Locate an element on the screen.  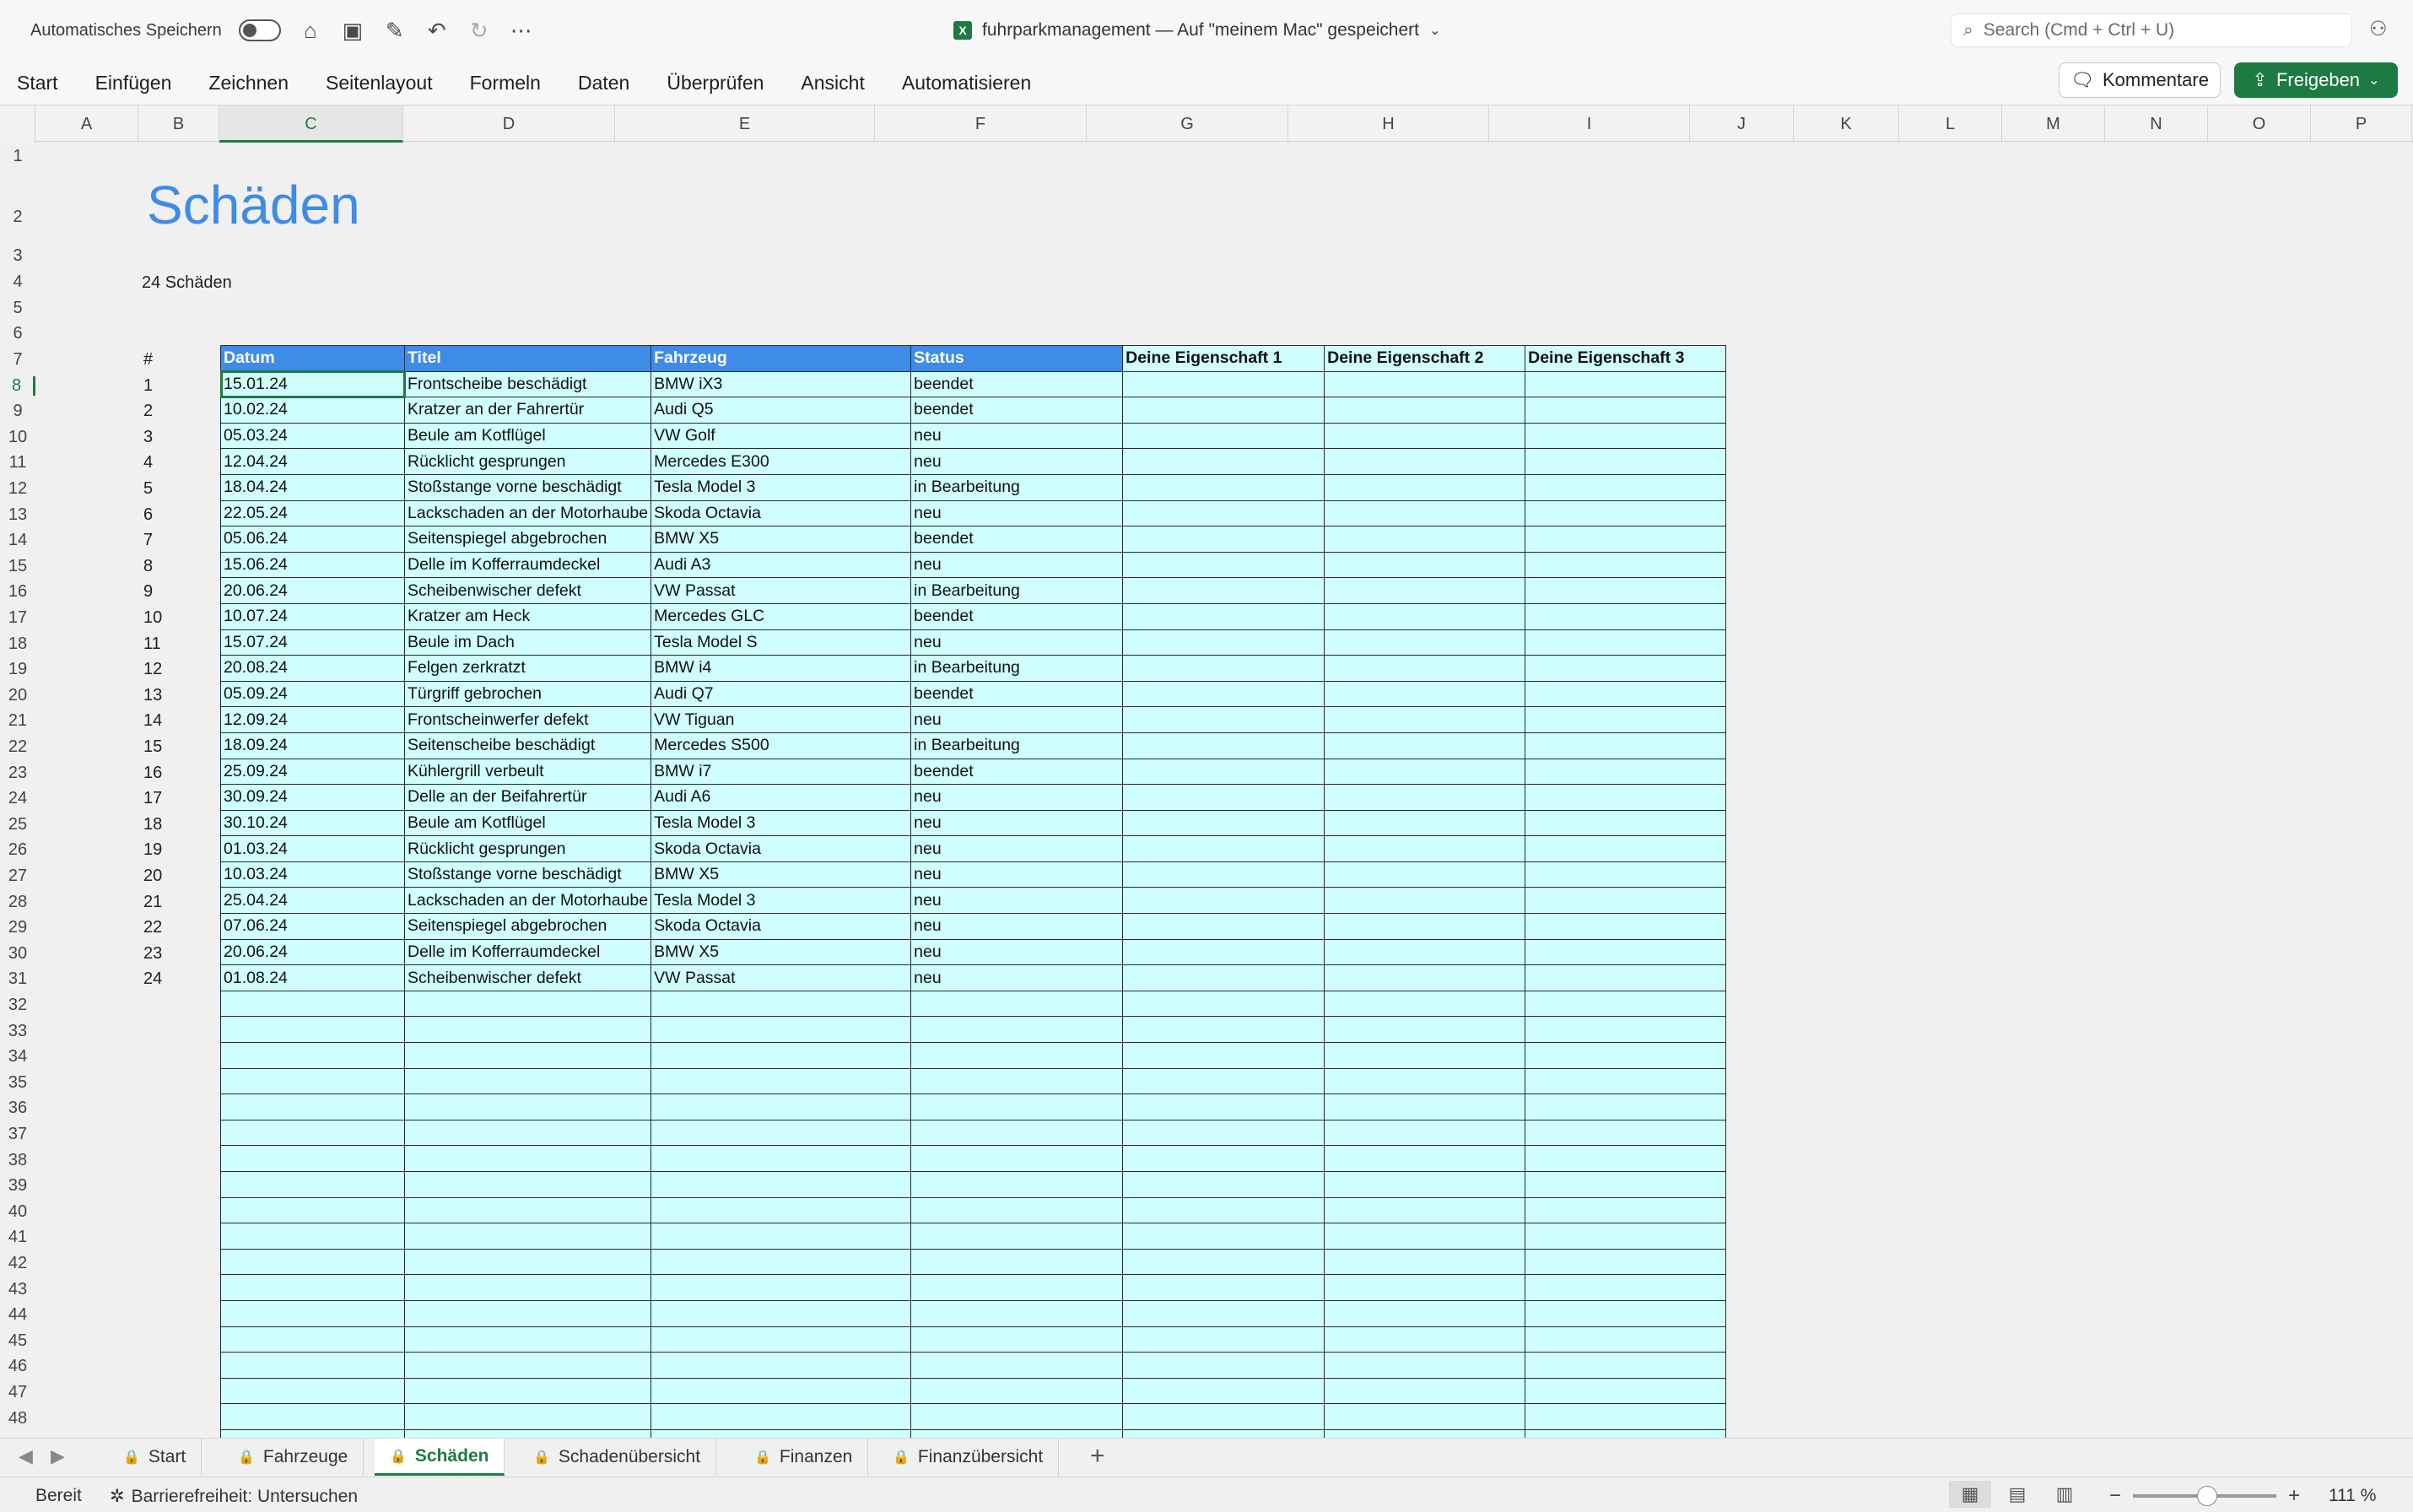
cell-fahrzeug: Audi A3 is located at coordinates (781, 565).